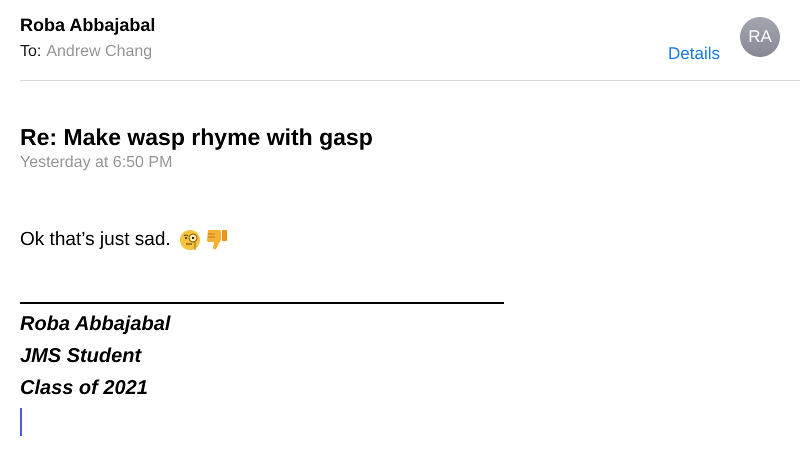 Image resolution: width=800 pixels, height=450 pixels. Describe the element at coordinates (81, 356) in the screenshot. I see `signature-line: JMS Student` at that location.